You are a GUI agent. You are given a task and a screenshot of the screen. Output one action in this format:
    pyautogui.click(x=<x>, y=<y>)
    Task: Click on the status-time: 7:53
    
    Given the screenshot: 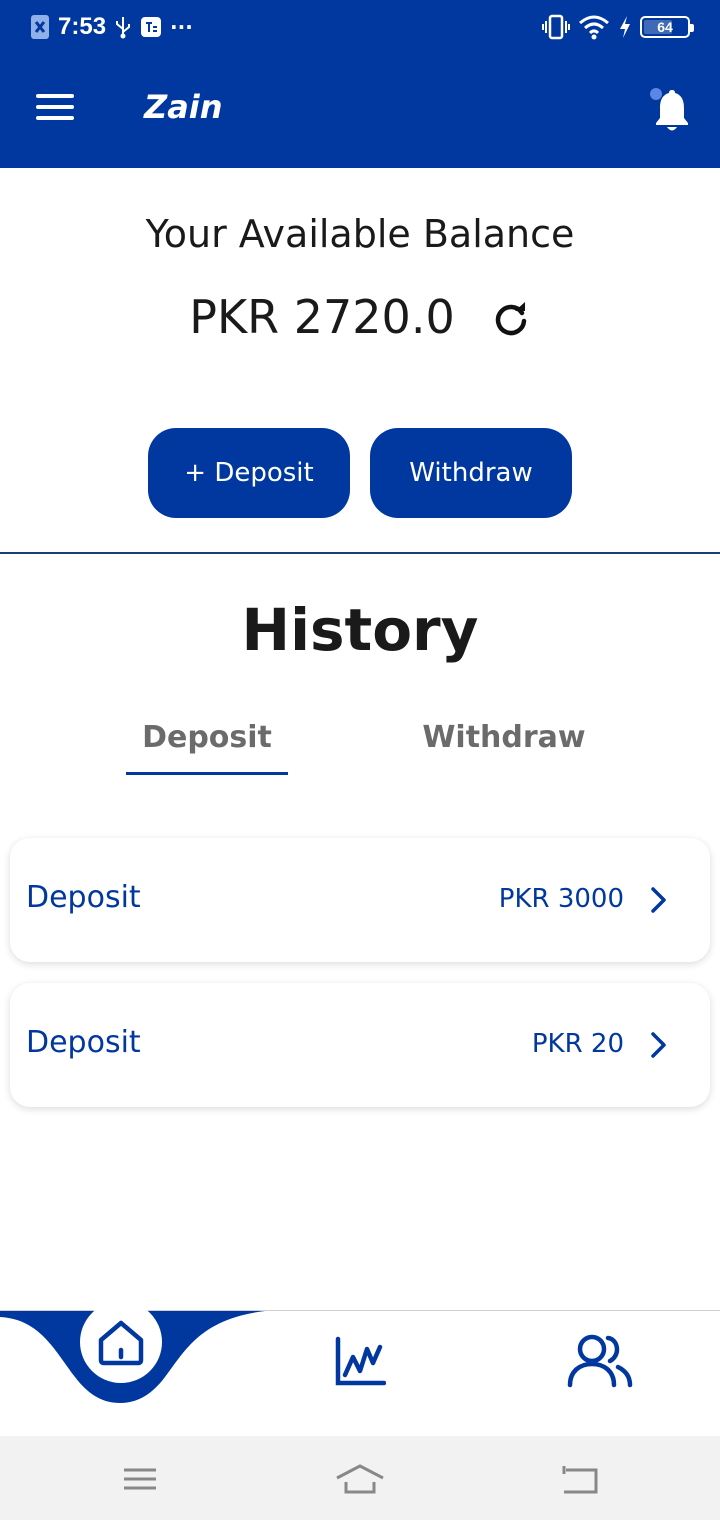 What is the action you would take?
    pyautogui.click(x=82, y=26)
    